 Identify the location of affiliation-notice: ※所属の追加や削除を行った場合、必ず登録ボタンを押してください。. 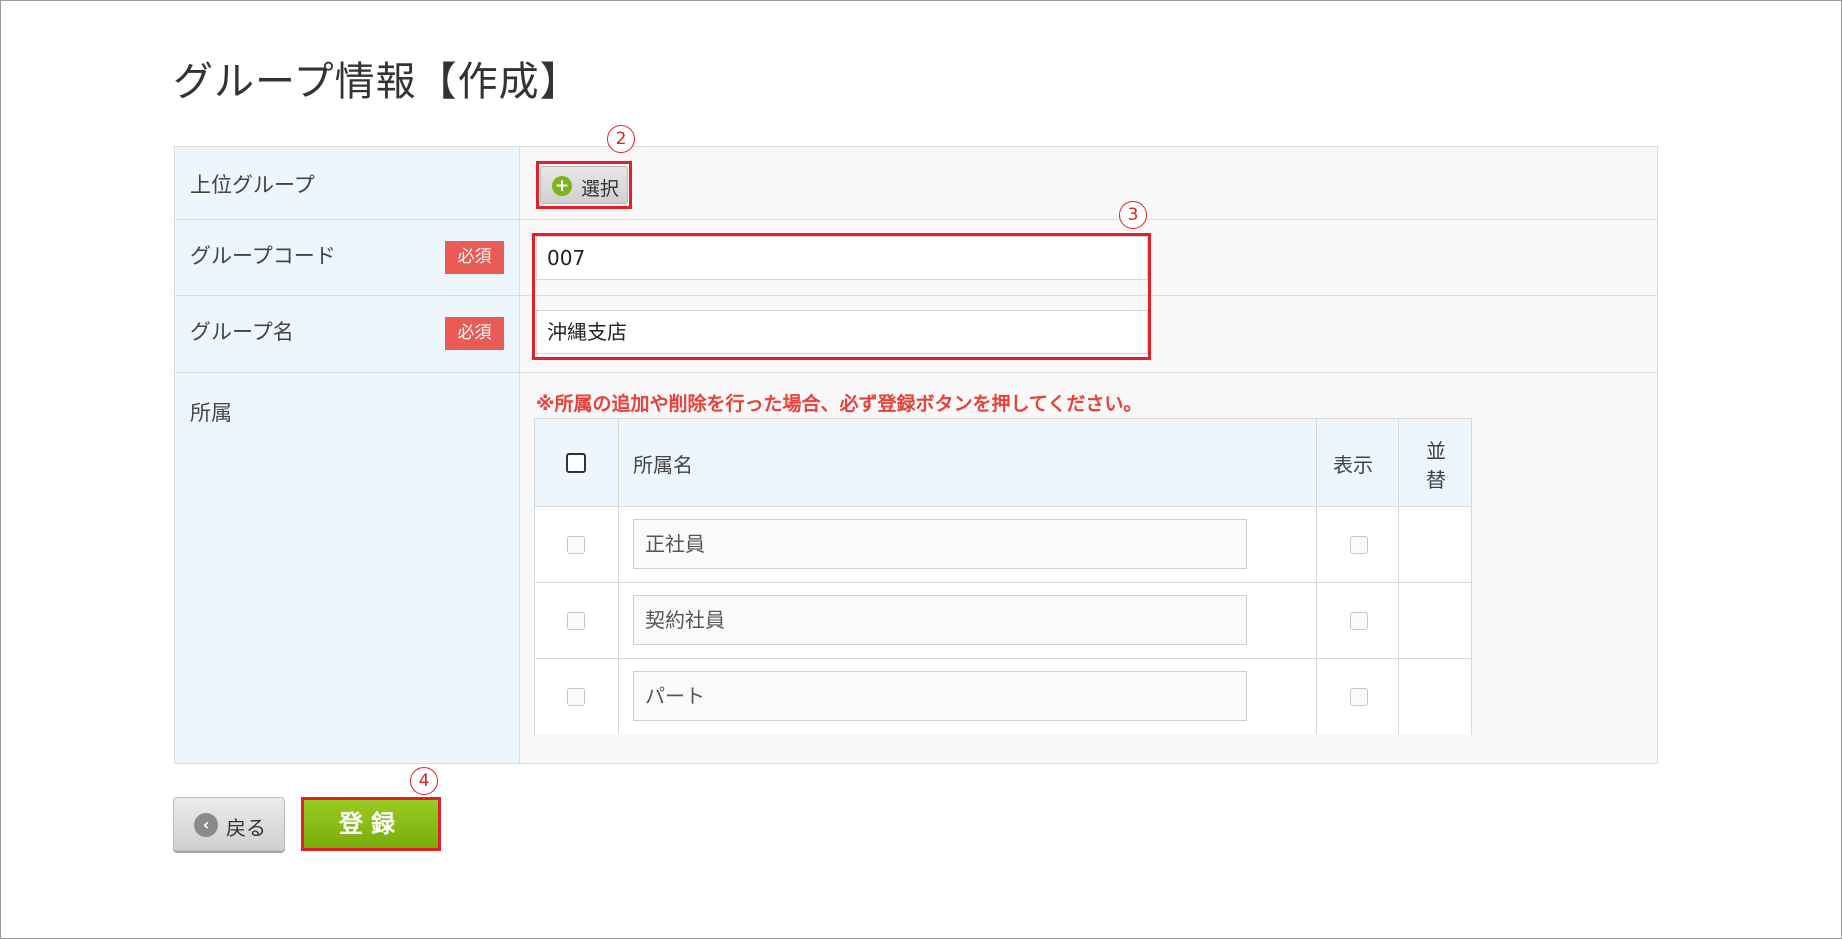
(839, 404).